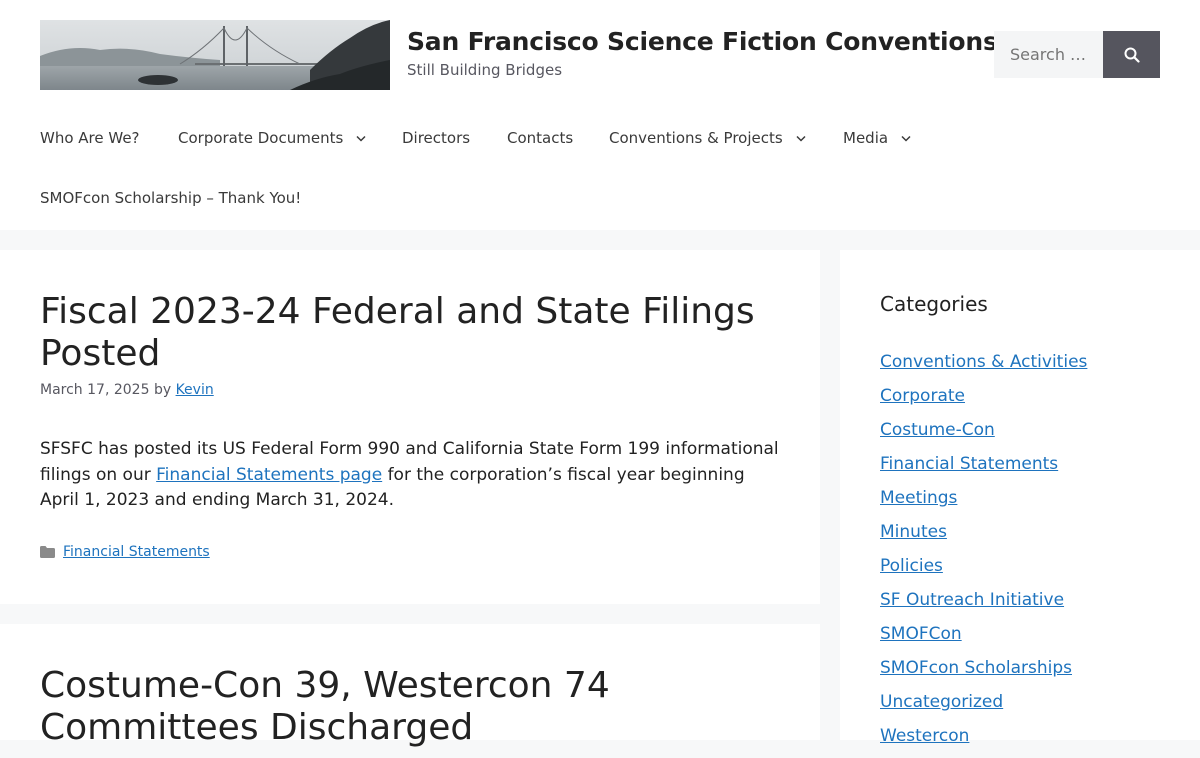 The image size is (1200, 758). What do you see at coordinates (913, 532) in the screenshot?
I see `category-link: Minutes` at bounding box center [913, 532].